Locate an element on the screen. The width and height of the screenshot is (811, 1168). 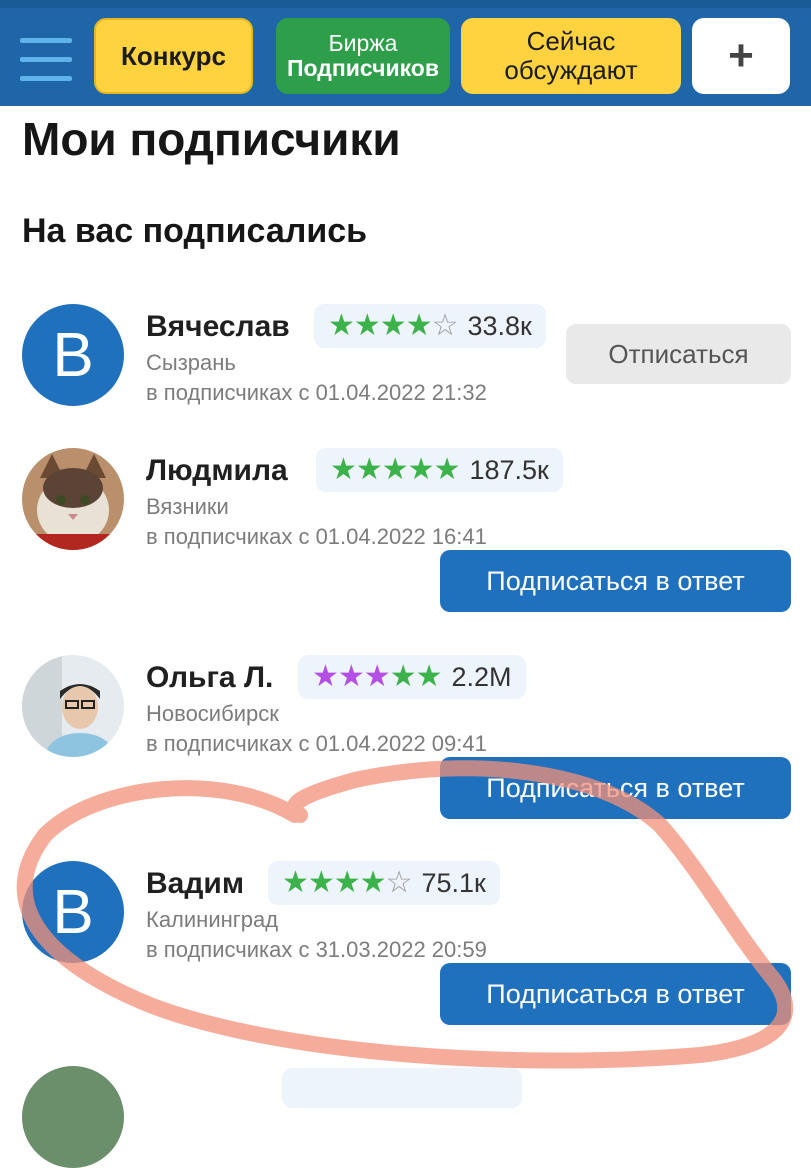
exchange-label-line1: Биржа is located at coordinates (363, 42).